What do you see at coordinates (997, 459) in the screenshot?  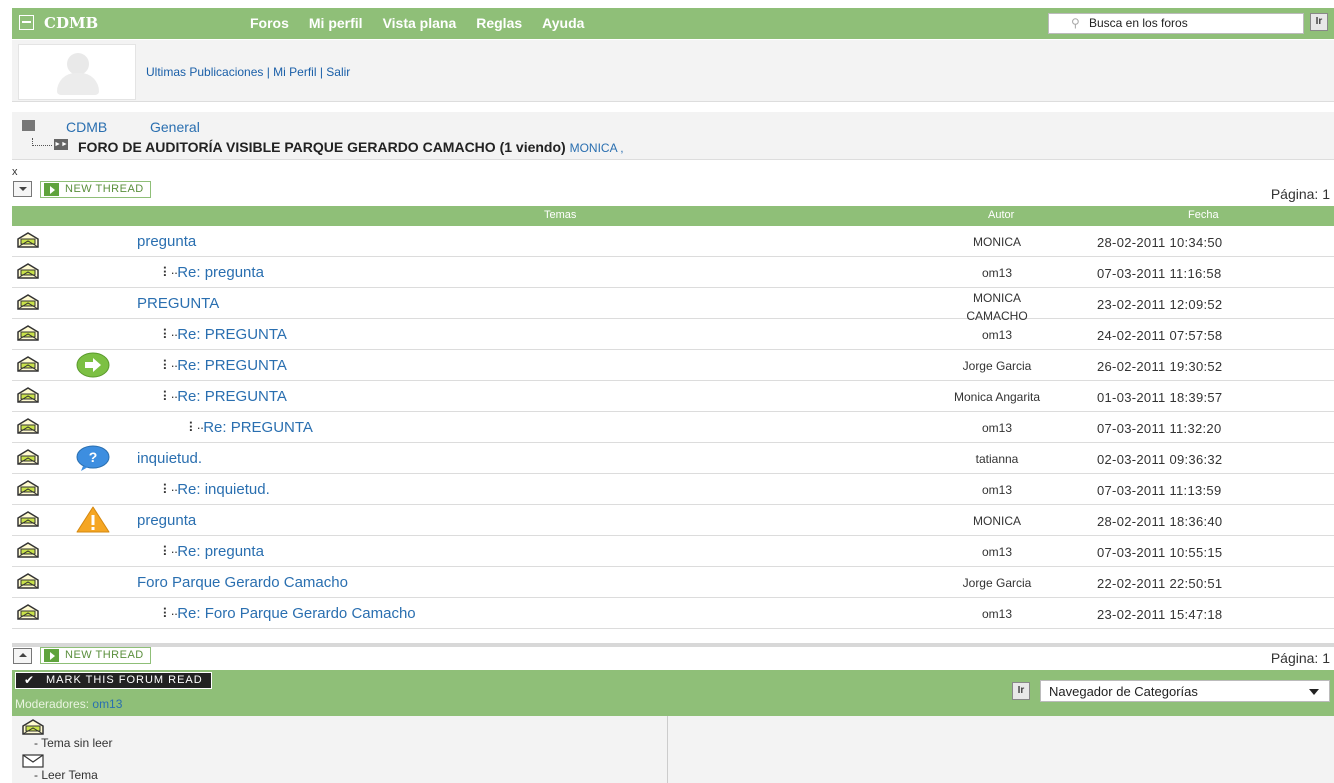 I see `thread-author: tatianna` at bounding box center [997, 459].